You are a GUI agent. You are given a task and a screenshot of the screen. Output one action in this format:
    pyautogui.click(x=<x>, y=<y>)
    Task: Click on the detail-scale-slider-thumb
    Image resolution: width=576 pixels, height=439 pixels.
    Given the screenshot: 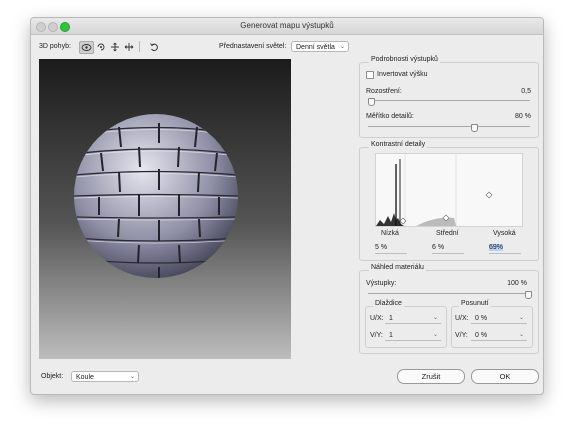 What is the action you would take?
    pyautogui.click(x=474, y=128)
    